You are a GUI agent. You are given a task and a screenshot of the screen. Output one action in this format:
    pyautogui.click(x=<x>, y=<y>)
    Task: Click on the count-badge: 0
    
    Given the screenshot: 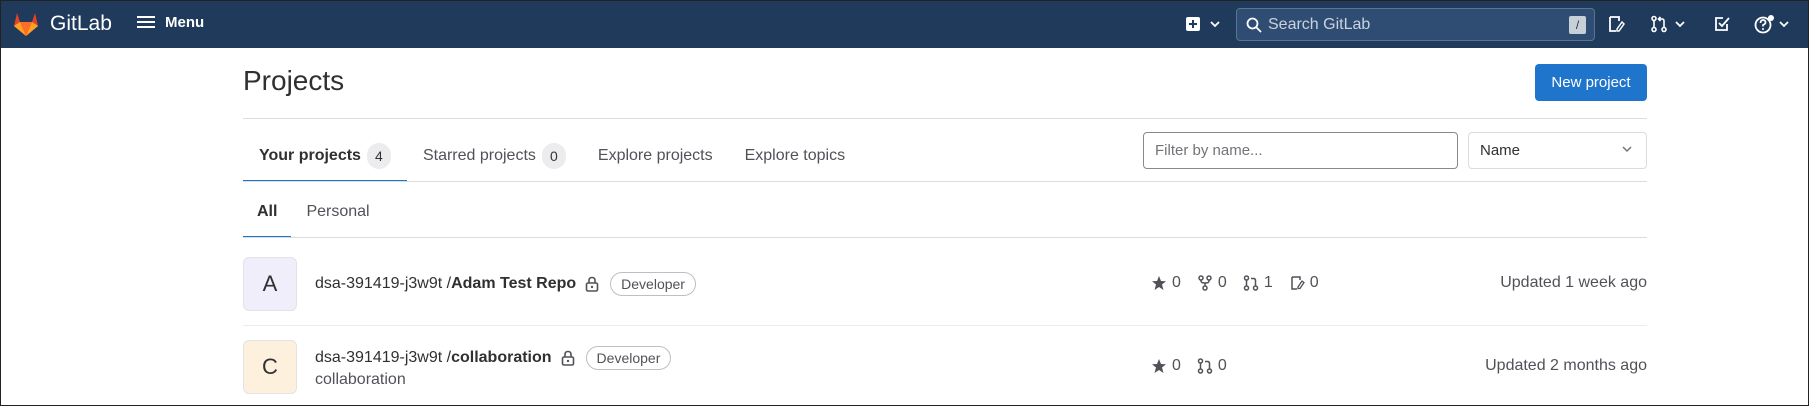 What is the action you would take?
    pyautogui.click(x=553, y=156)
    